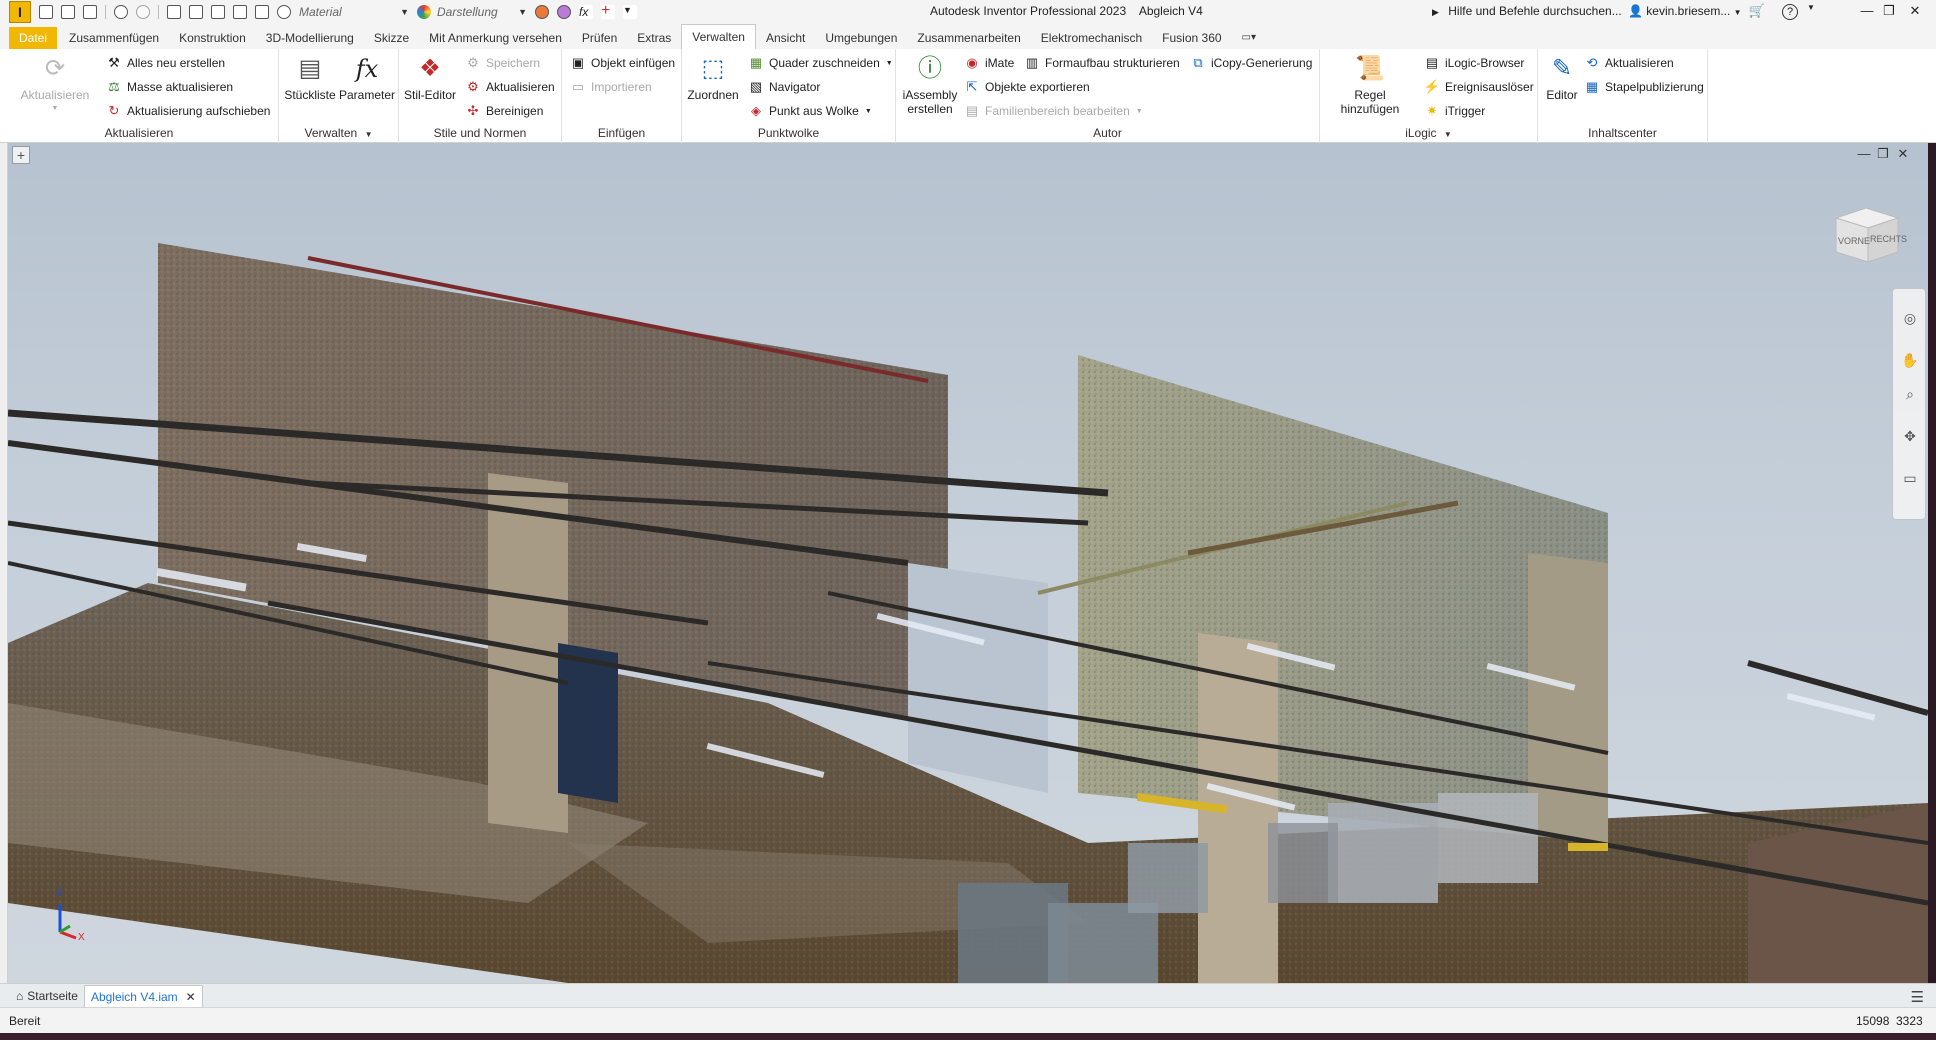 This screenshot has width=1936, height=1040. Describe the element at coordinates (1091, 38) in the screenshot. I see `tab-elektromechanisch: Elektromechanisch` at that location.